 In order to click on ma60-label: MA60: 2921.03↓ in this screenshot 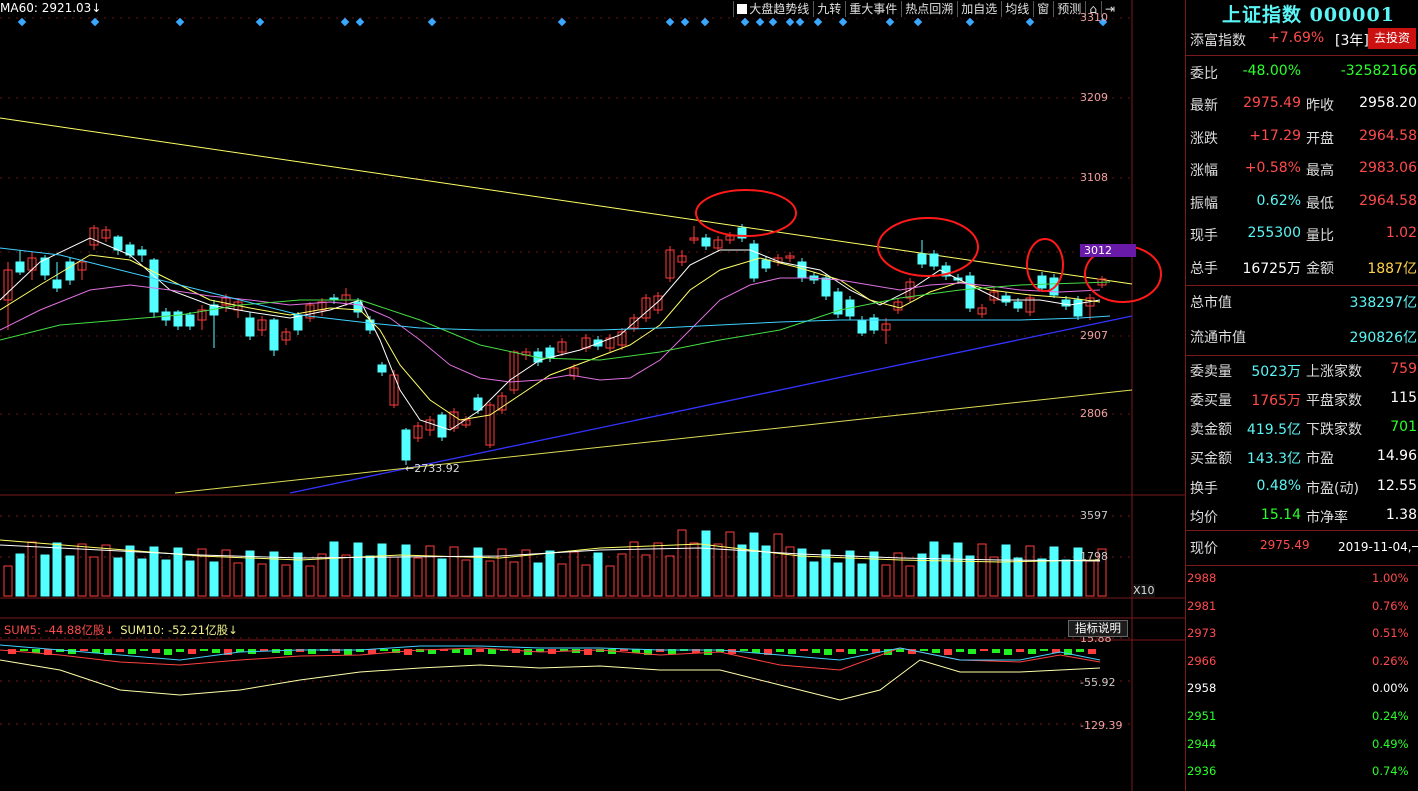, I will do `click(51, 8)`.